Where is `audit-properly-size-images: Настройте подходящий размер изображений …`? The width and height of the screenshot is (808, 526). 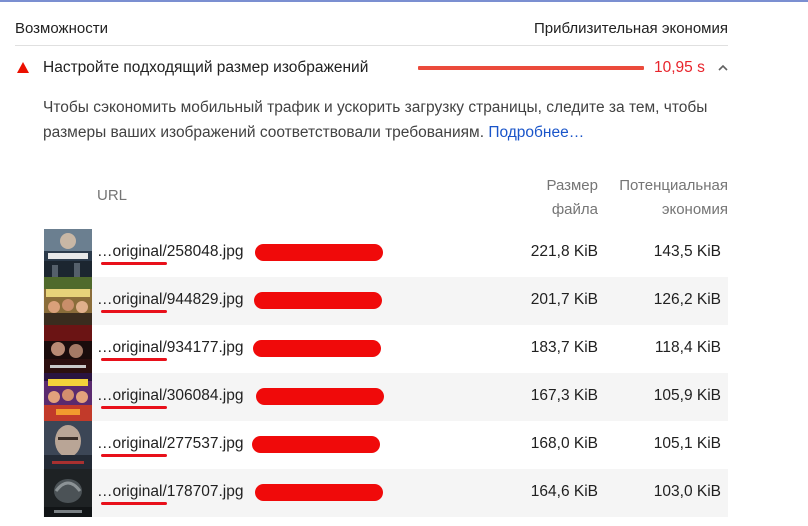 audit-properly-size-images: Настройте подходящий размер изображений … is located at coordinates (371, 68).